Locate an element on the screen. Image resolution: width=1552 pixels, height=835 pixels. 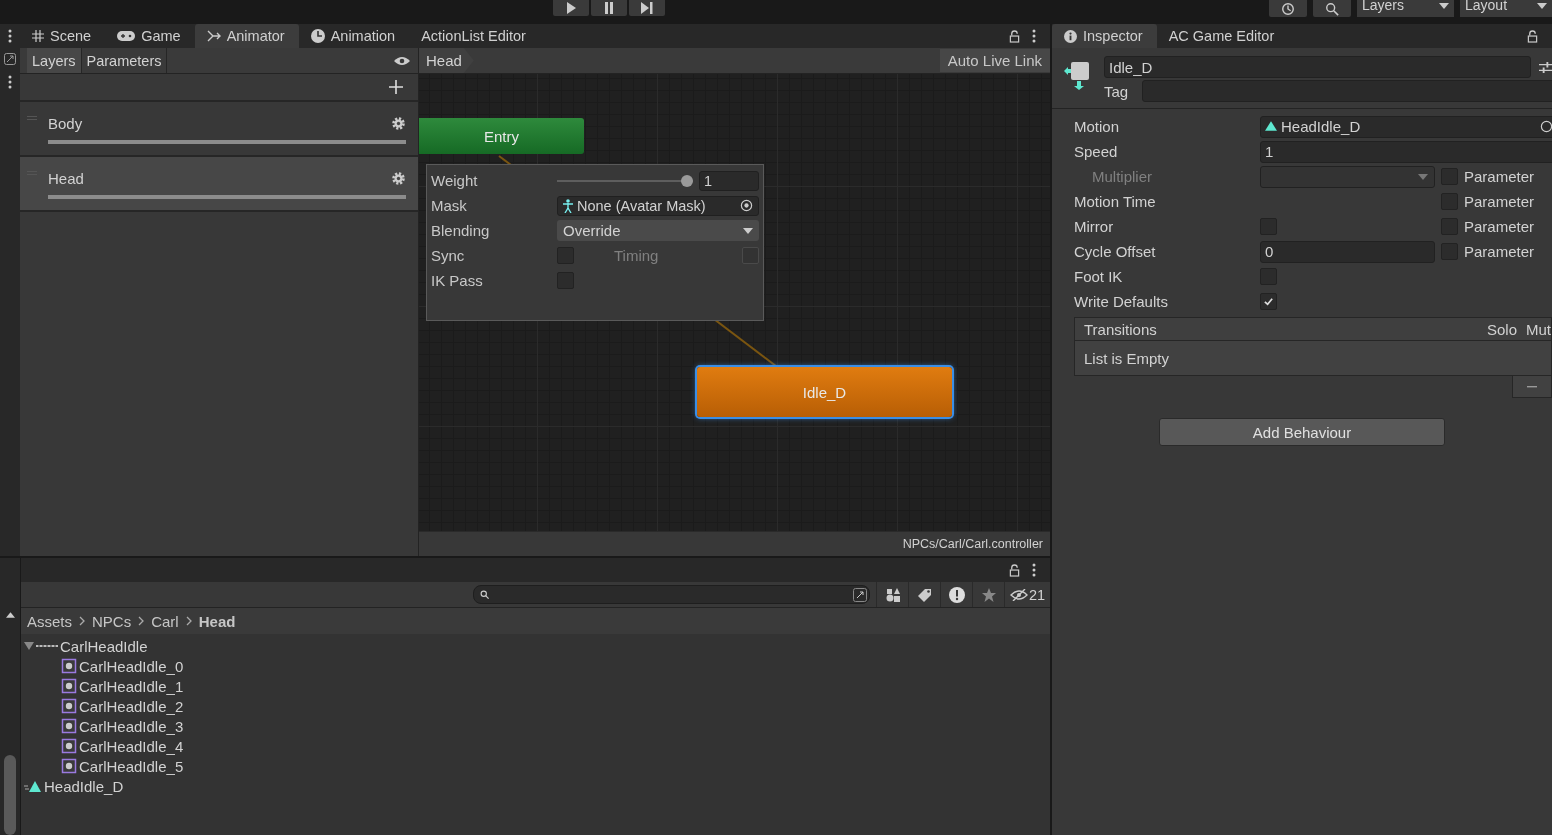
grid-icon is located at coordinates (38, 36).